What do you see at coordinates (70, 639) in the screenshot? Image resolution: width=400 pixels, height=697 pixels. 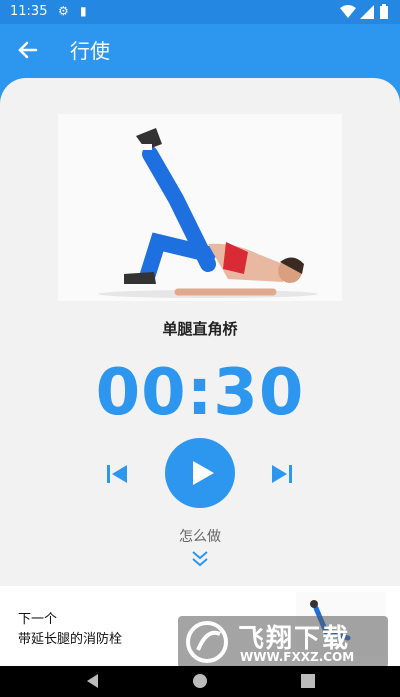 I see `next-exercise-name: 带延长腿的消防栓` at bounding box center [70, 639].